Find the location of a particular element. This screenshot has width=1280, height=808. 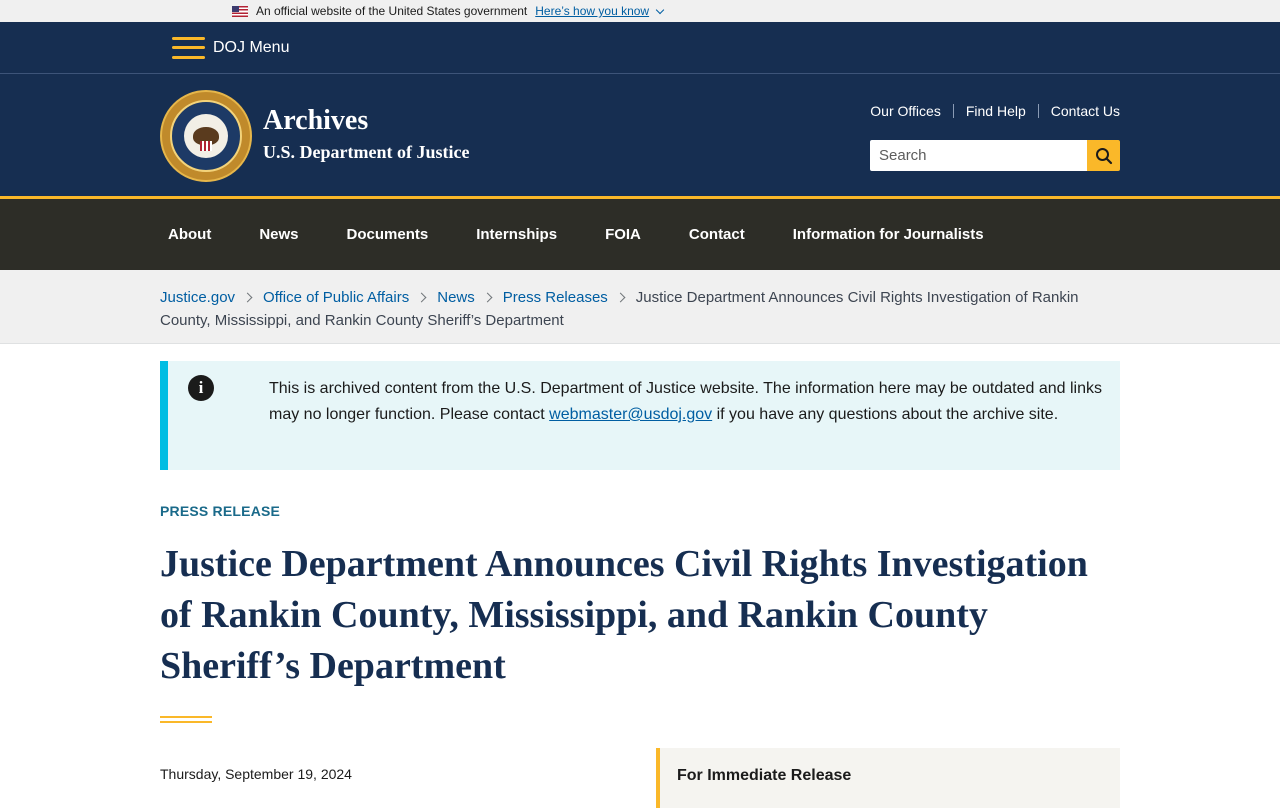

us-flag-icon is located at coordinates (240, 11).